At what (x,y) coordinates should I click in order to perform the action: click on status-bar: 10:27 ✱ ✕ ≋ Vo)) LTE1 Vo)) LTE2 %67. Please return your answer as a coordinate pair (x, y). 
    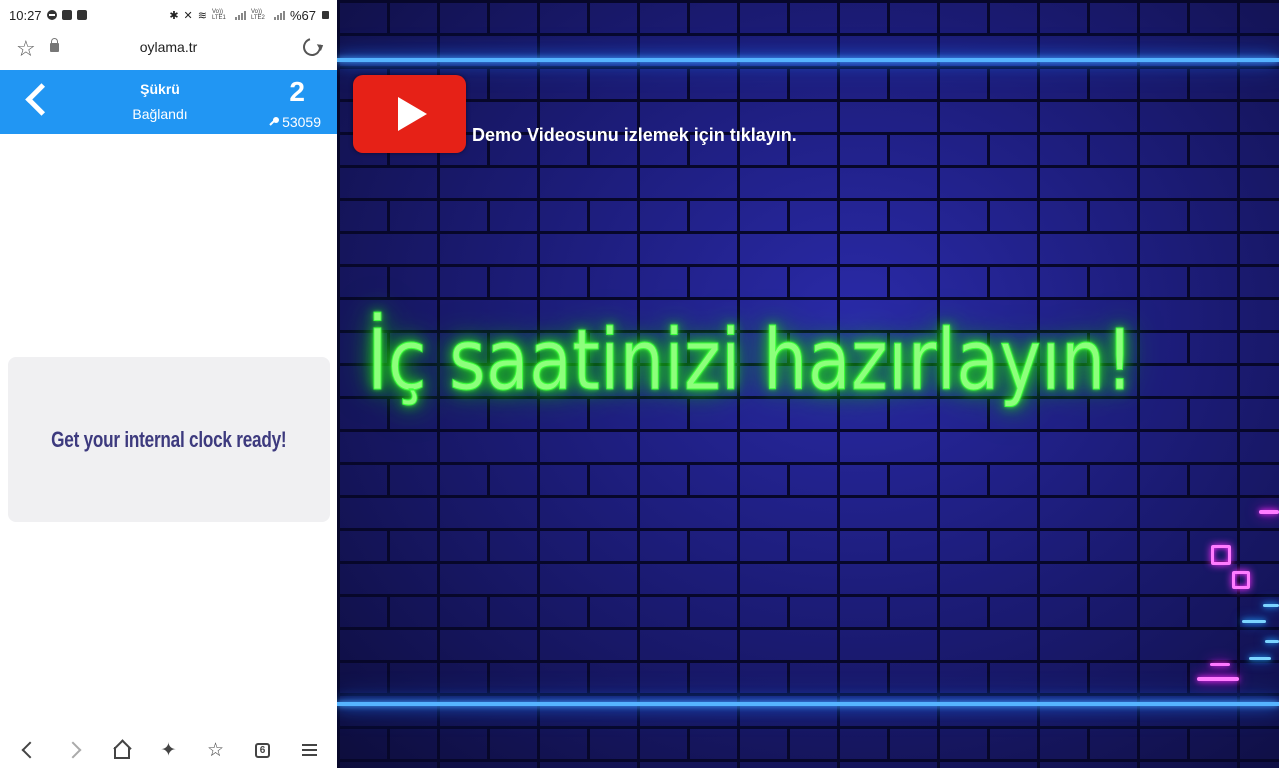
    Looking at the image, I should click on (168, 15).